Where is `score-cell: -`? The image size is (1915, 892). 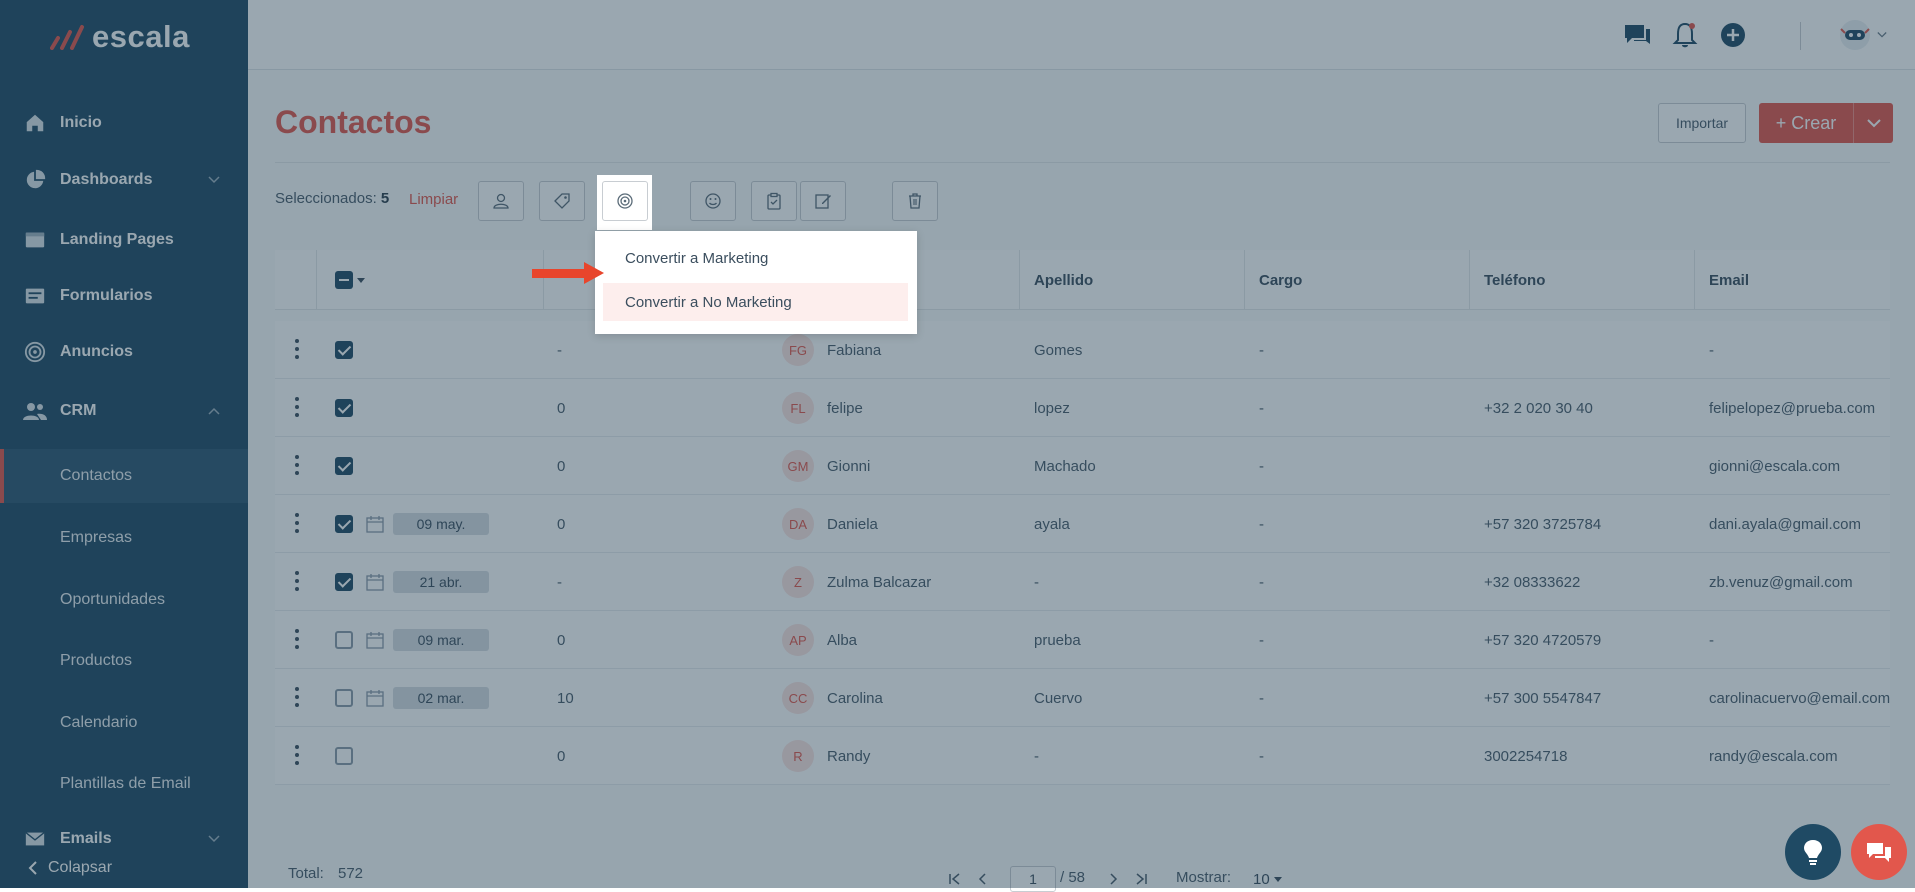
score-cell: - is located at coordinates (559, 350).